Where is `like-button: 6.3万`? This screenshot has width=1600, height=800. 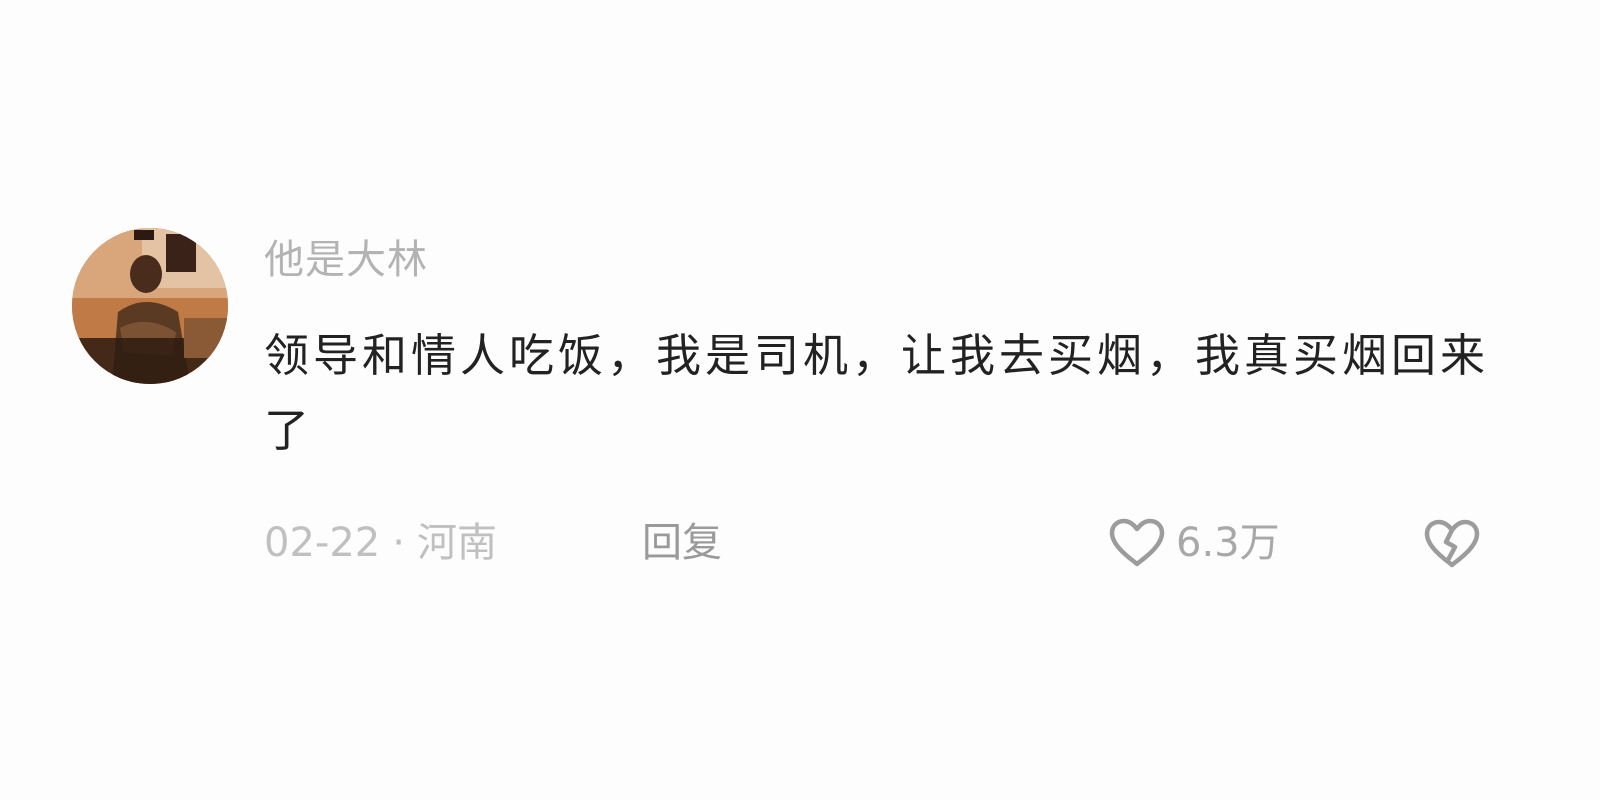 like-button: 6.3万 is located at coordinates (1194, 543).